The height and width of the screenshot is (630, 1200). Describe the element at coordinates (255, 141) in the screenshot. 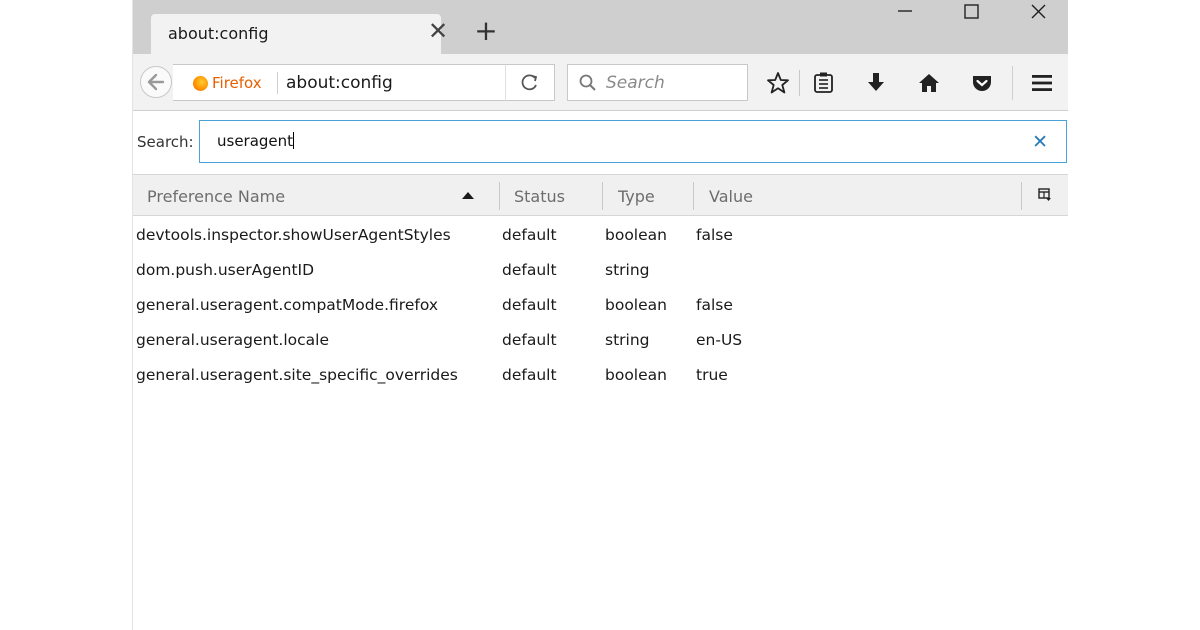

I see `config-search-value: useragent` at that location.